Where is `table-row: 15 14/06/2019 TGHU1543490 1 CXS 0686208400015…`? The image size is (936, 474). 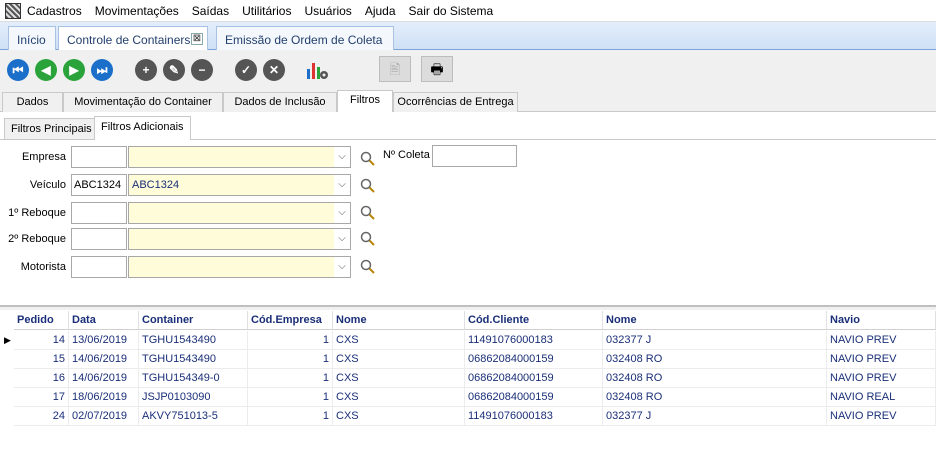 table-row: 15 14/06/2019 TGHU1543490 1 CXS 0686208400015… is located at coordinates (475, 359).